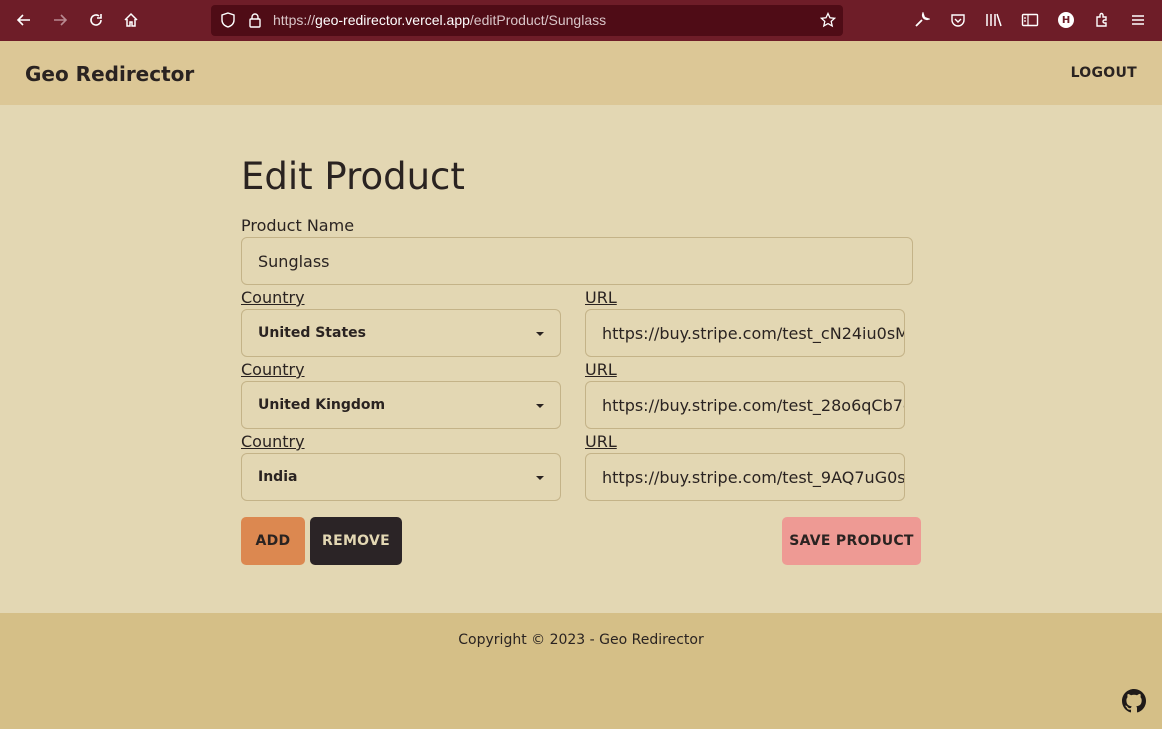 Image resolution: width=1162 pixels, height=729 pixels. I want to click on avatar: H, so click(1066, 20).